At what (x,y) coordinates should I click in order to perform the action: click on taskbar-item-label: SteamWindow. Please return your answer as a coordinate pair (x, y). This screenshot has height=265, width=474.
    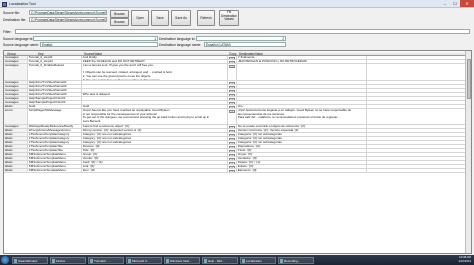
    Looking at the image, I should click on (28, 260).